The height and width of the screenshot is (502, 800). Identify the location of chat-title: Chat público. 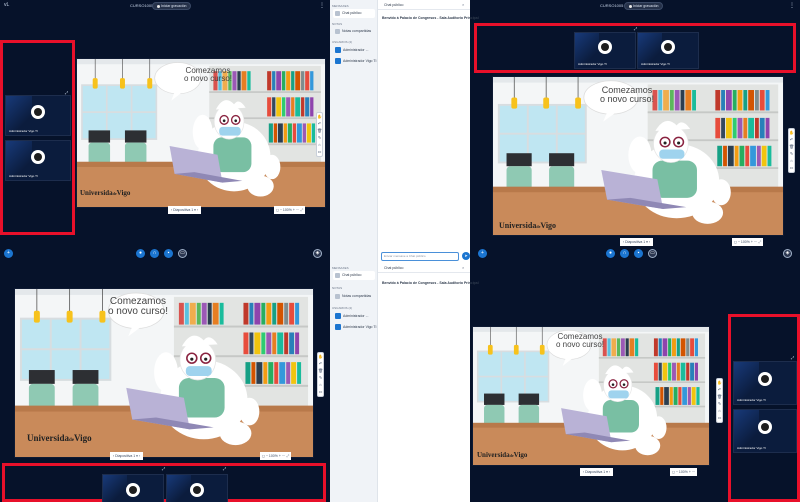
(394, 5).